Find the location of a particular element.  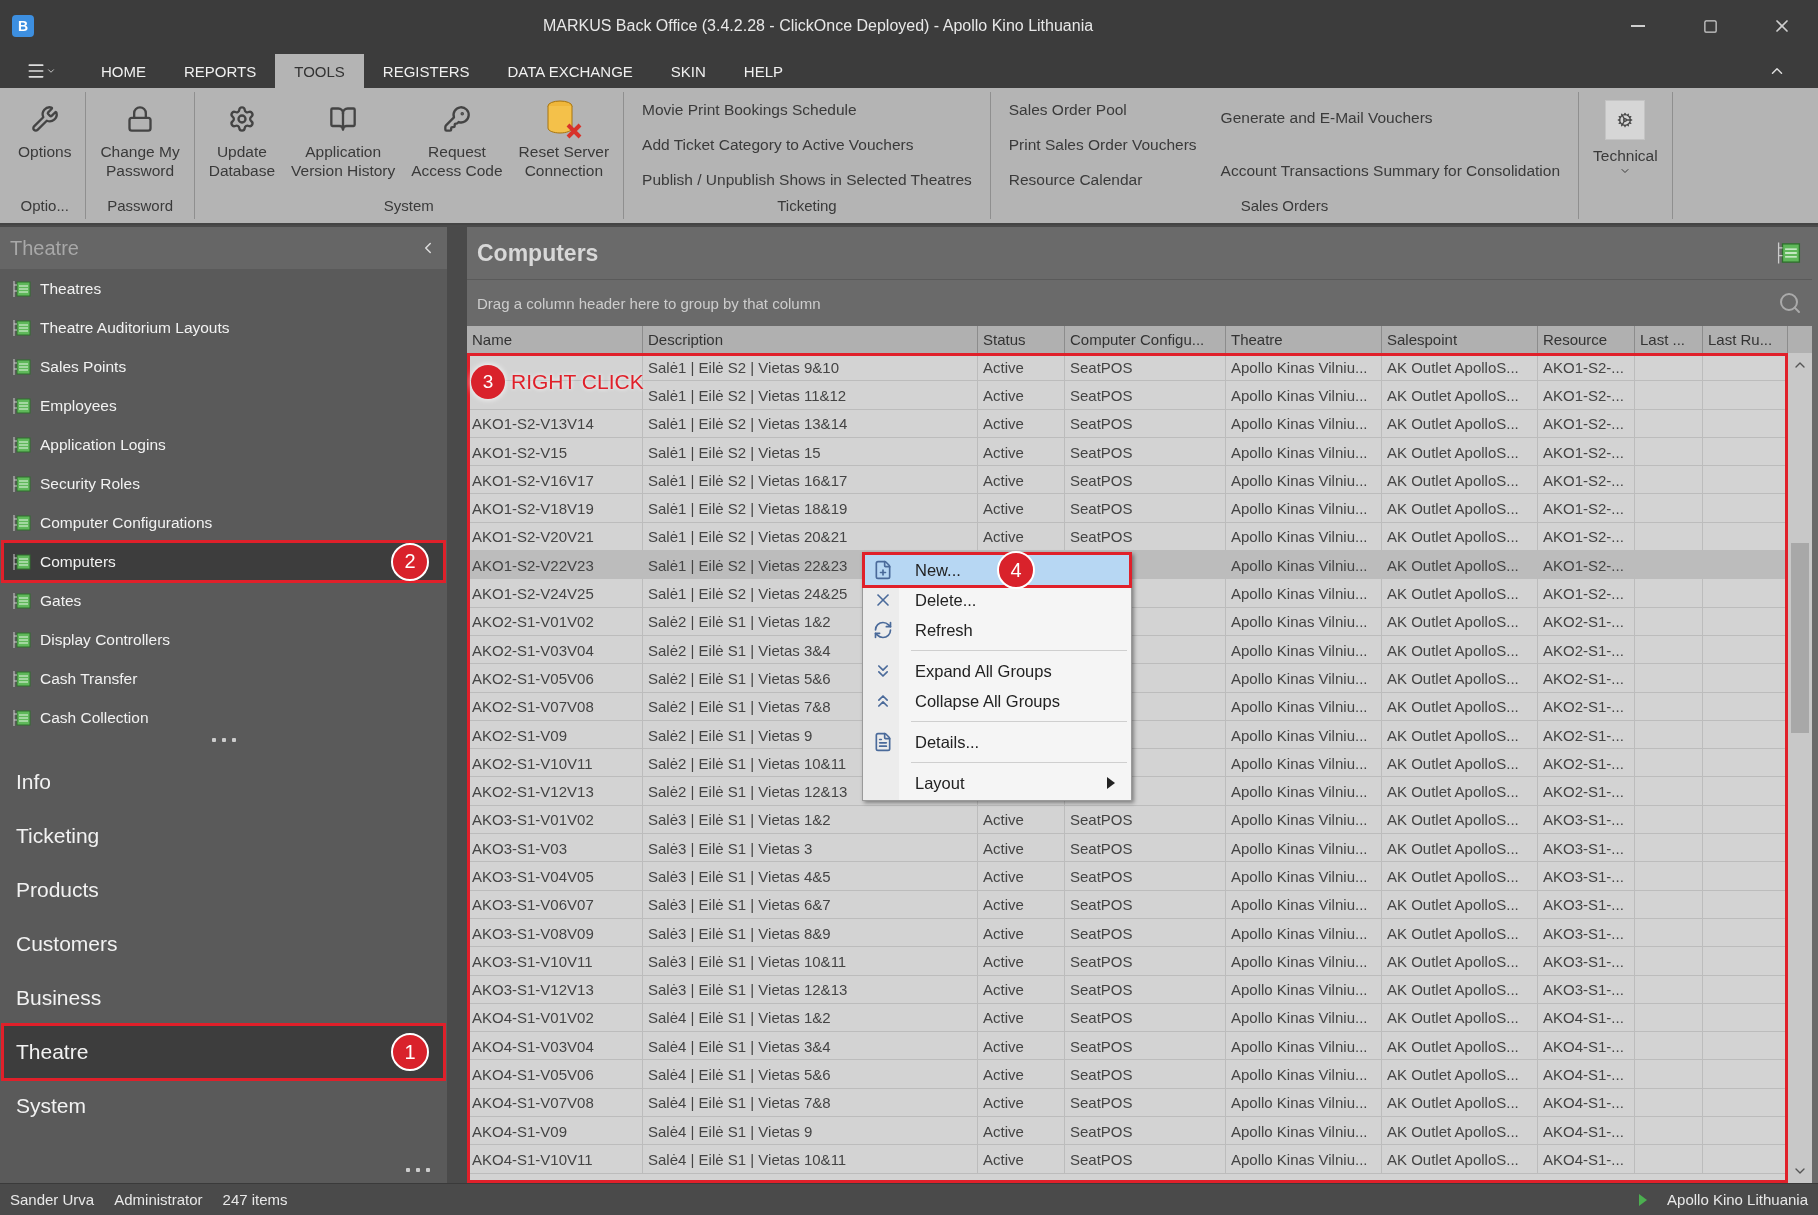

panel-title: Computers is located at coordinates (538, 253).